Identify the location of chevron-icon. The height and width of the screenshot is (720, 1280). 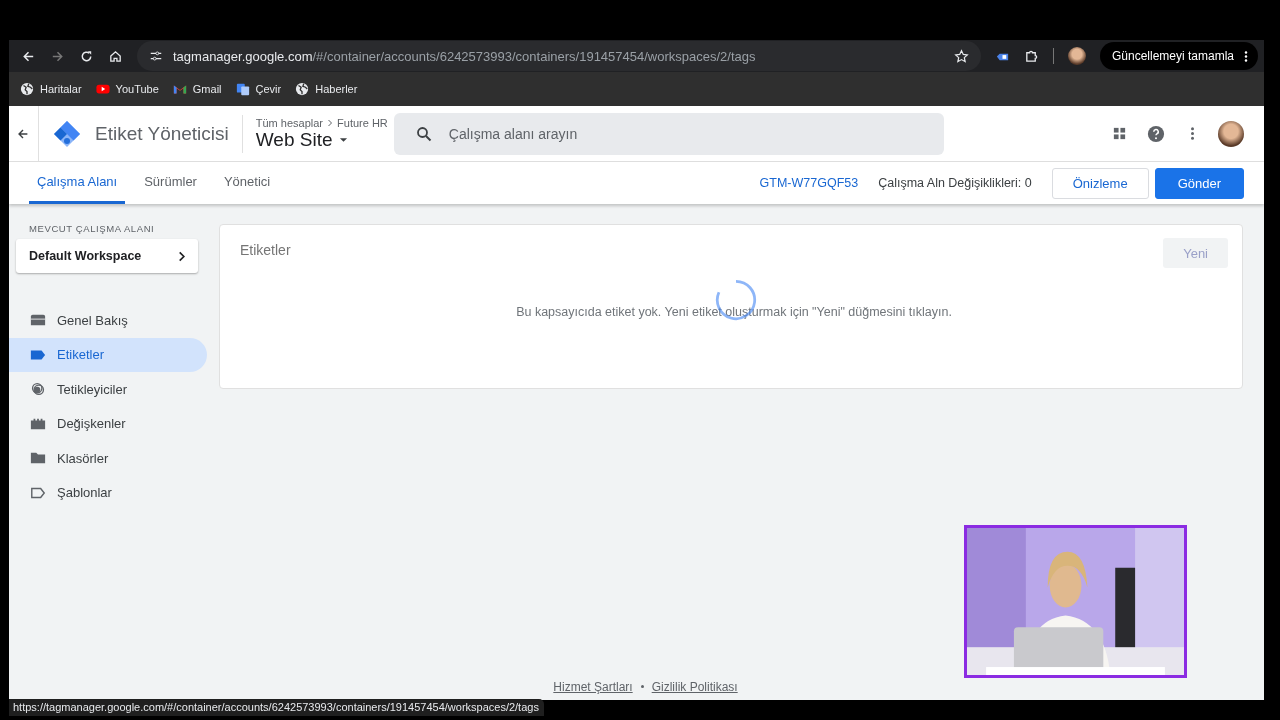
(330, 122).